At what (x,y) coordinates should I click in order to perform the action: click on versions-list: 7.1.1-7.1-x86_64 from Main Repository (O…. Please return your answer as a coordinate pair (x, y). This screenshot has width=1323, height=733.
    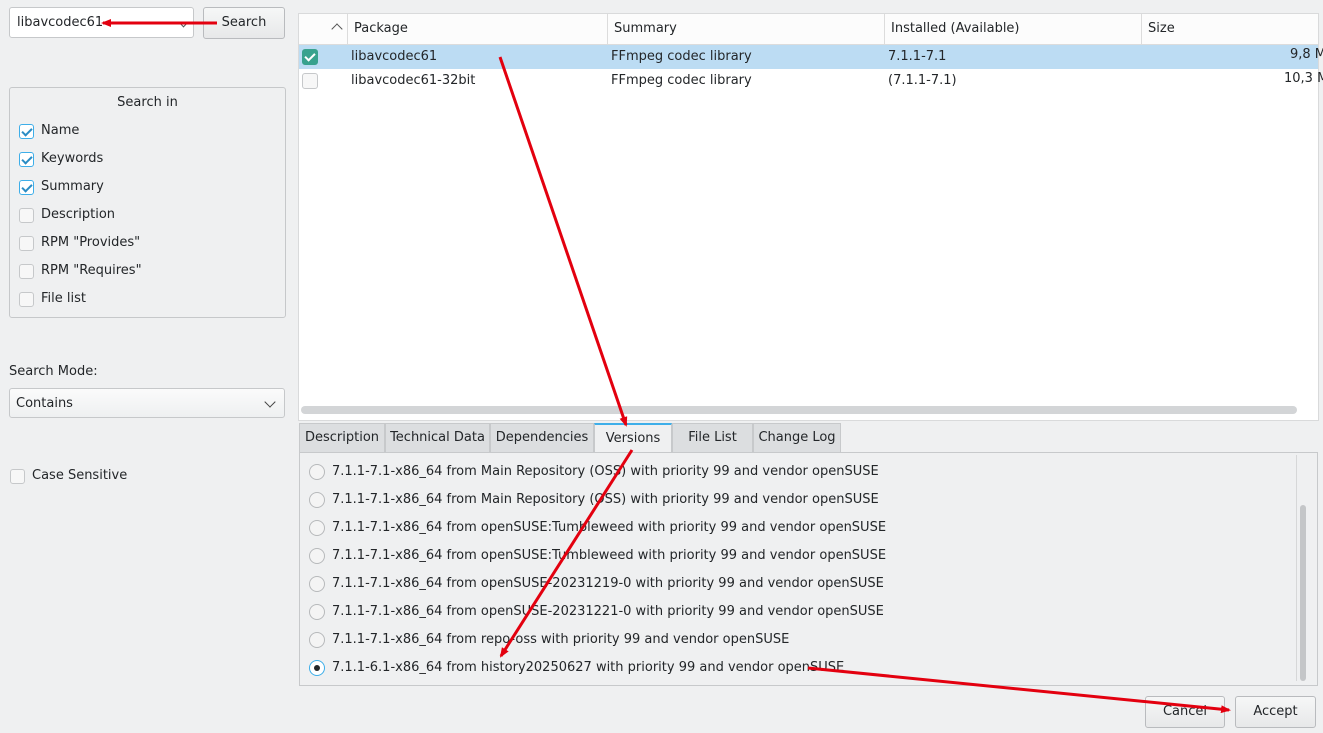
    Looking at the image, I should click on (593, 567).